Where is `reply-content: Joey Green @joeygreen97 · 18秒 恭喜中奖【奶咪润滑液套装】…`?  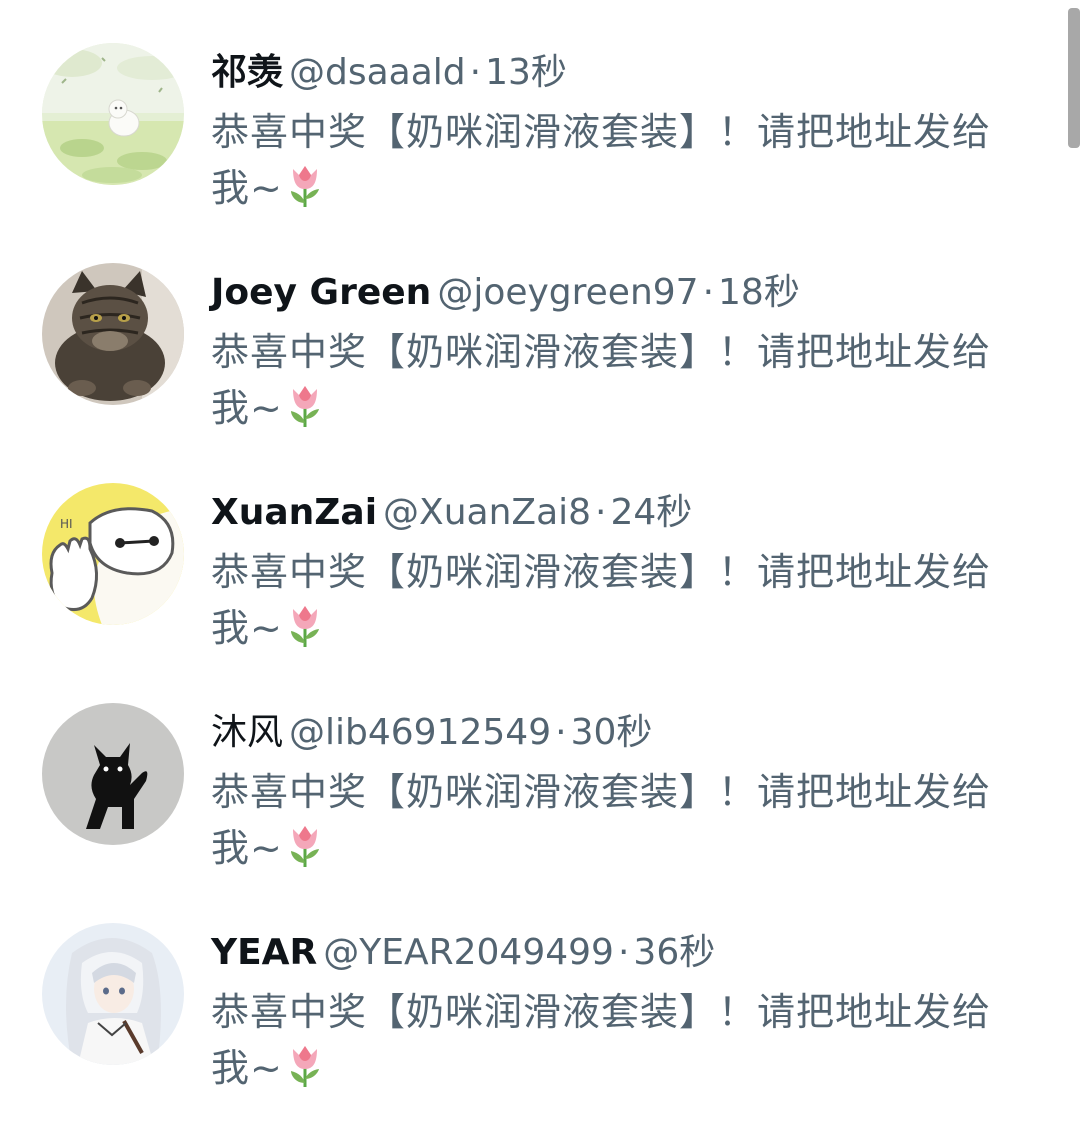 reply-content: Joey Green @joeygreen97 · 18秒 恭喜中奖【奶咪润滑液套装】… is located at coordinates (611, 352).